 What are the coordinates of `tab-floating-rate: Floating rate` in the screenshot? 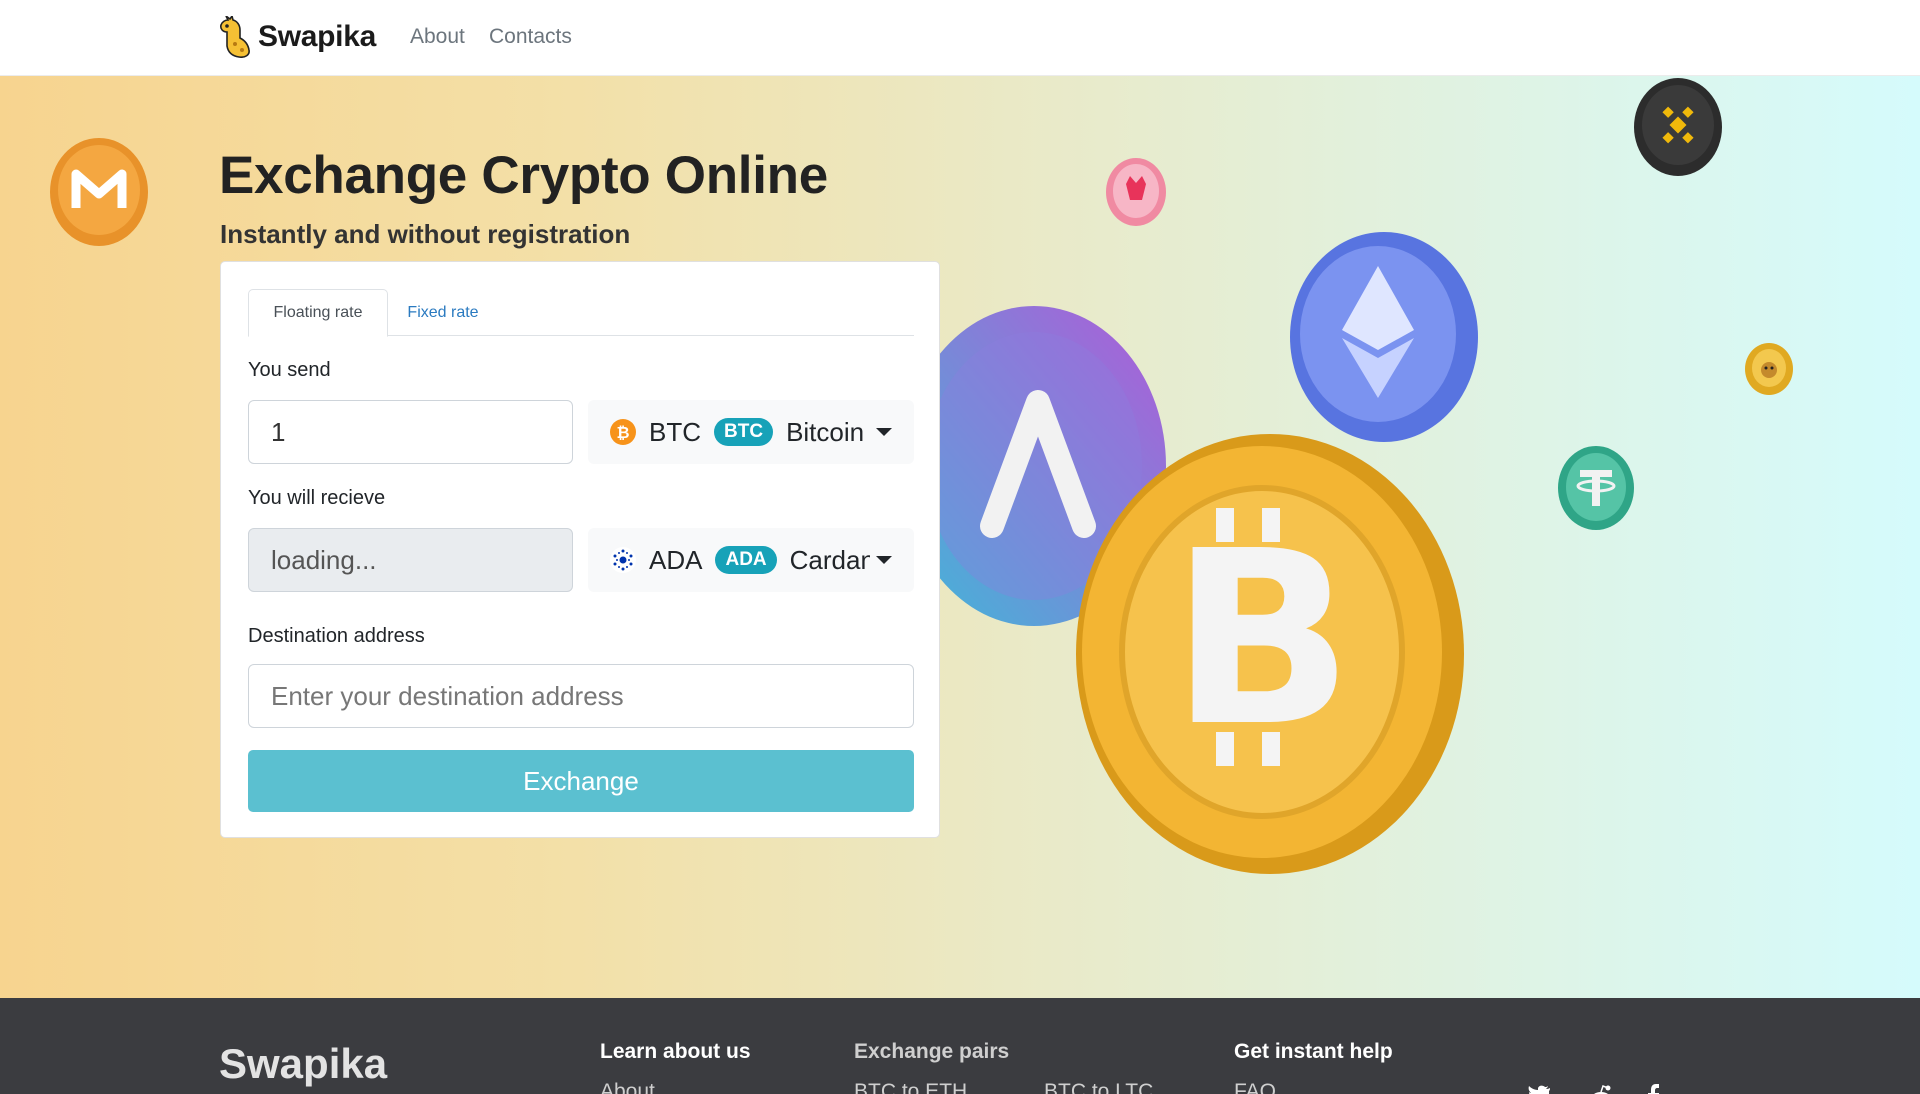 It's located at (318, 313).